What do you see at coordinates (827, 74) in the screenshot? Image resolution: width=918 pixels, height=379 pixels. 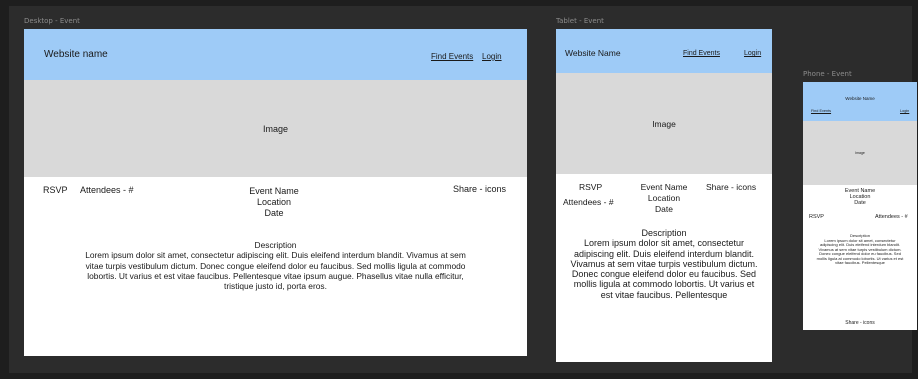 I see `phone-frame-label: Phone - Event` at bounding box center [827, 74].